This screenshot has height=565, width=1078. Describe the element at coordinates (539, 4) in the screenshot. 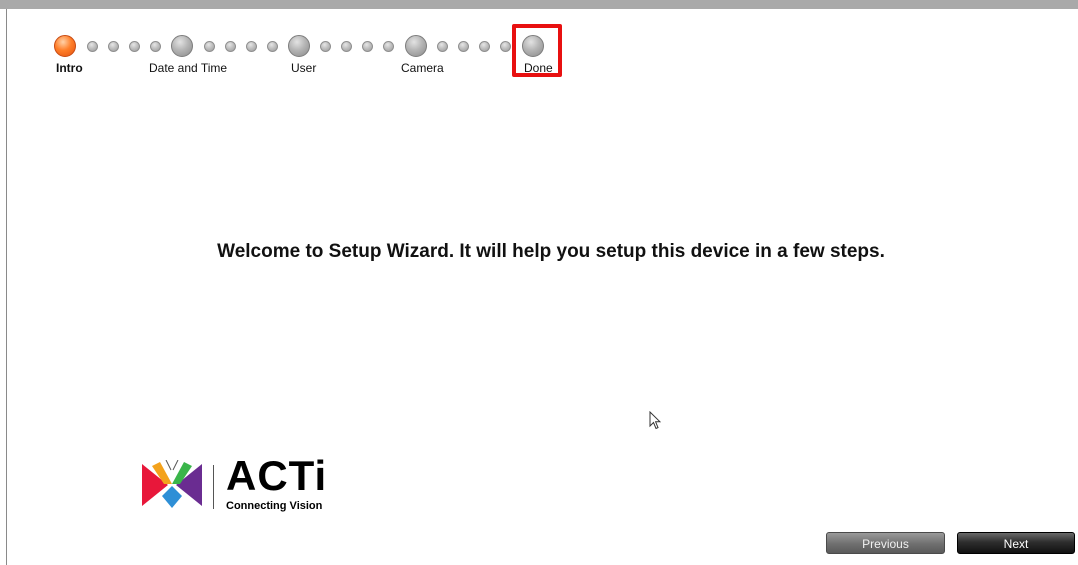

I see `top-border` at that location.